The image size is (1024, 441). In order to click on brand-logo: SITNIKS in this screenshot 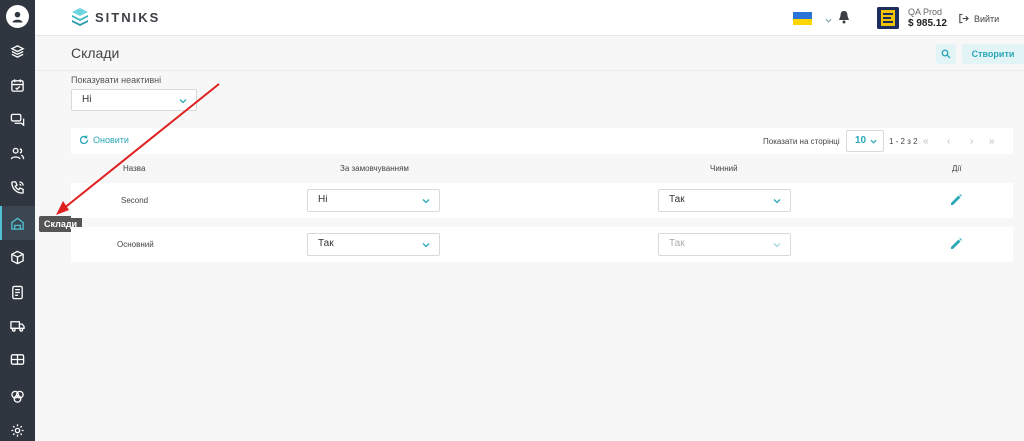, I will do `click(115, 17)`.